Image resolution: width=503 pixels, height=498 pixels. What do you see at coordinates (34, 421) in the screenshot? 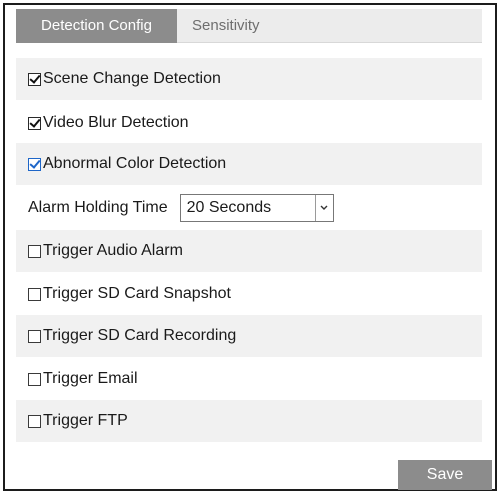
I see `trigger-ftp-checkbox` at bounding box center [34, 421].